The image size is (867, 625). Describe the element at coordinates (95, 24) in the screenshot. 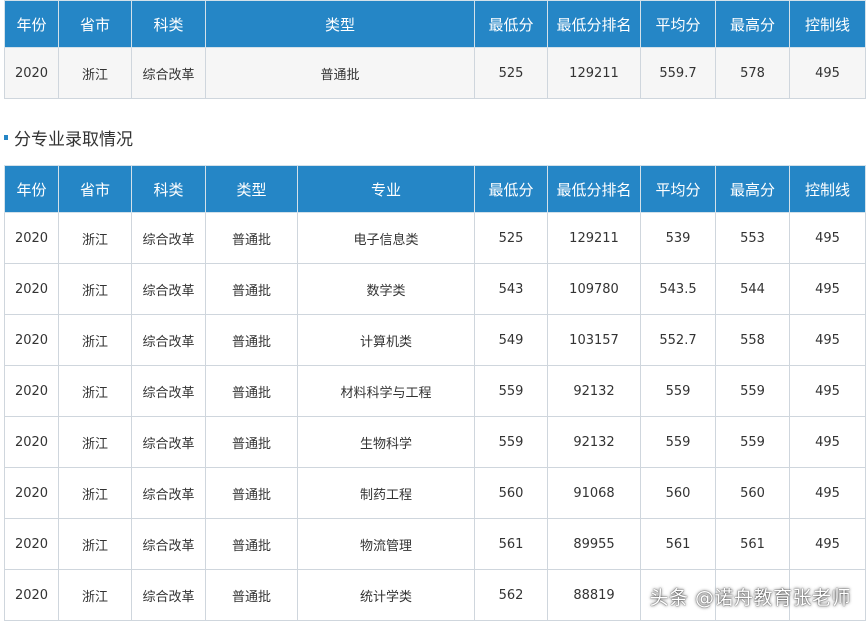

I see `summary-header-province: 省市` at that location.